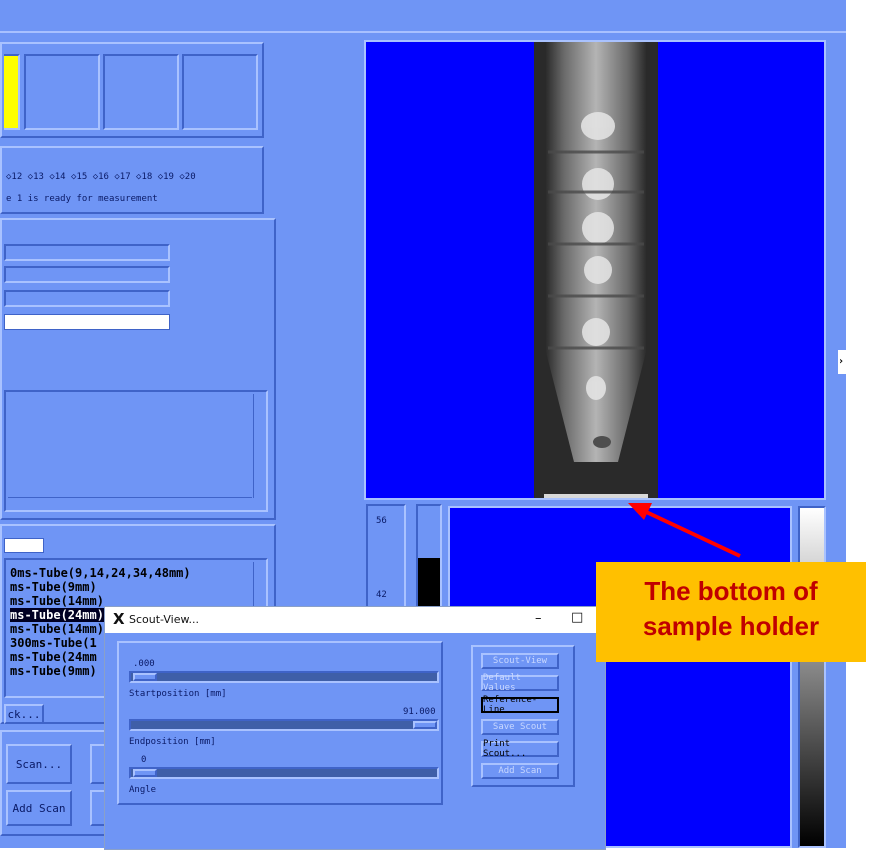 This screenshot has width=874, height=850. What do you see at coordinates (100, 573) in the screenshot?
I see `list-item: 0ms-Tube(9,14,24,34,48mm)` at bounding box center [100, 573].